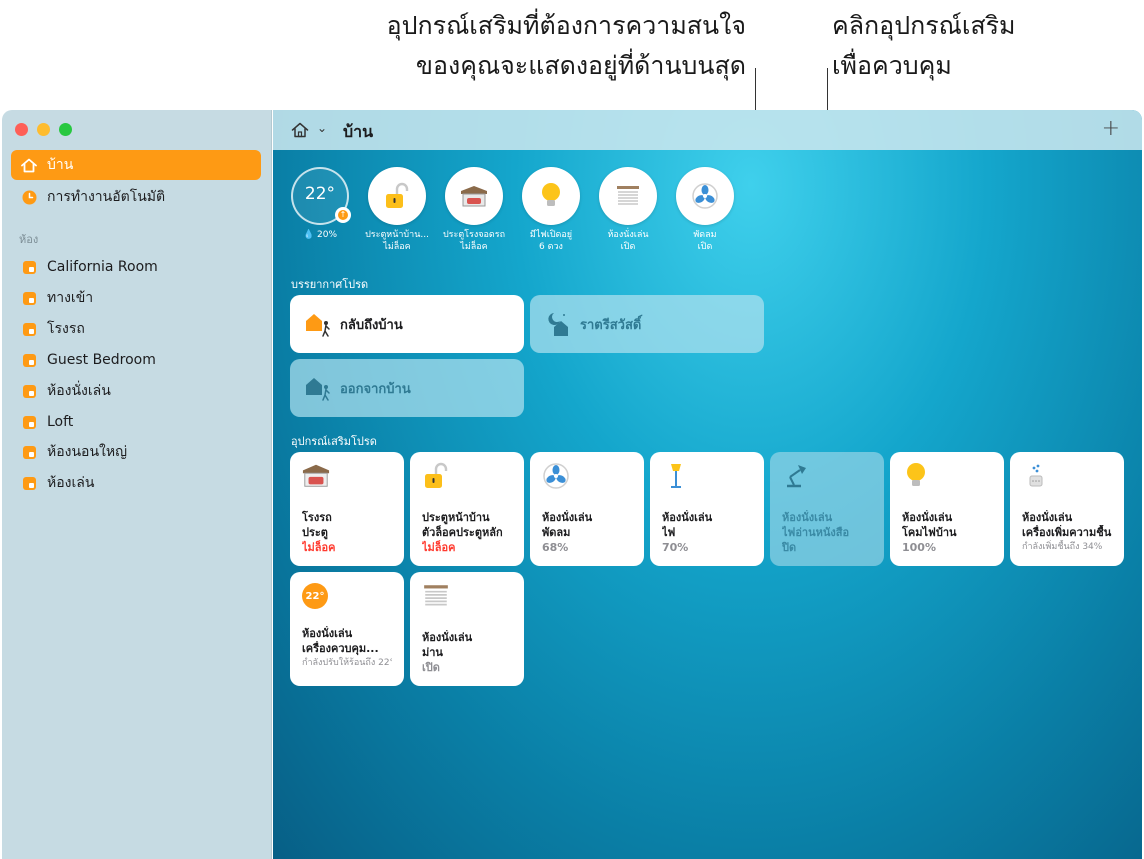 Image resolution: width=1144 pixels, height=859 pixels. I want to click on temperature-value: 22°, so click(320, 194).